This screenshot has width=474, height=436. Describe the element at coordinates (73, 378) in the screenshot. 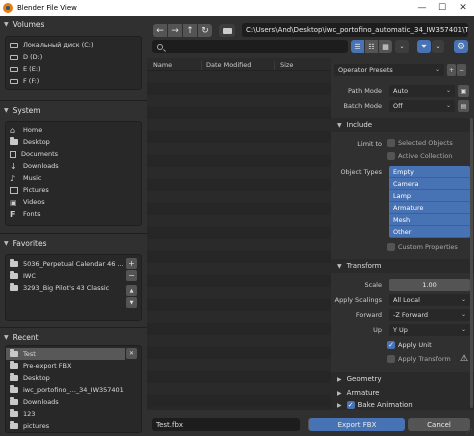

I see `recent-item: Desktop` at that location.